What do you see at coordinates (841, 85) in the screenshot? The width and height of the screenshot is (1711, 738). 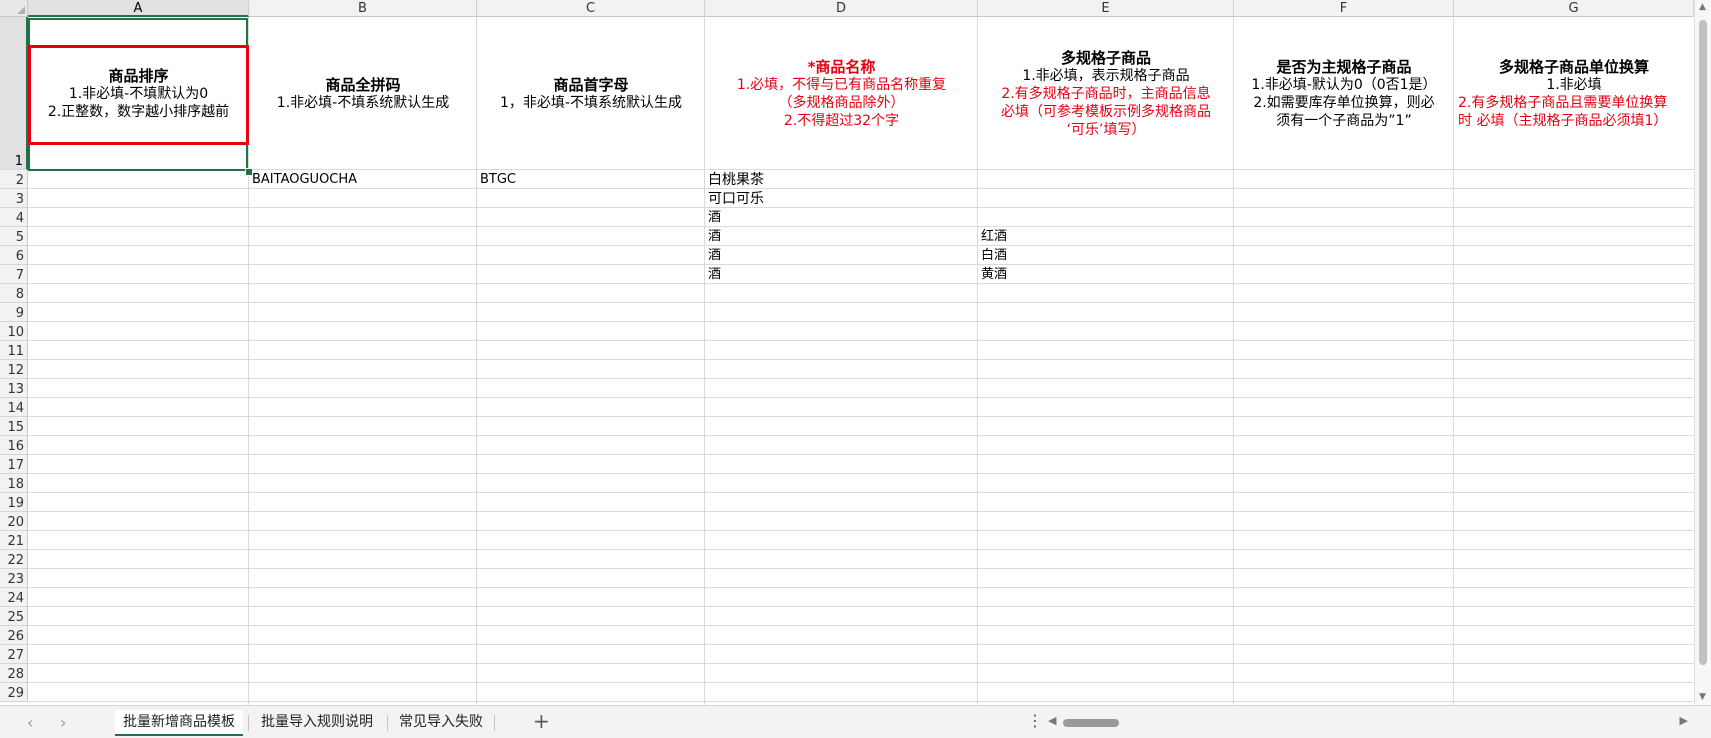 I see `header-note: 1.必填，不得与已有商品名称重复` at bounding box center [841, 85].